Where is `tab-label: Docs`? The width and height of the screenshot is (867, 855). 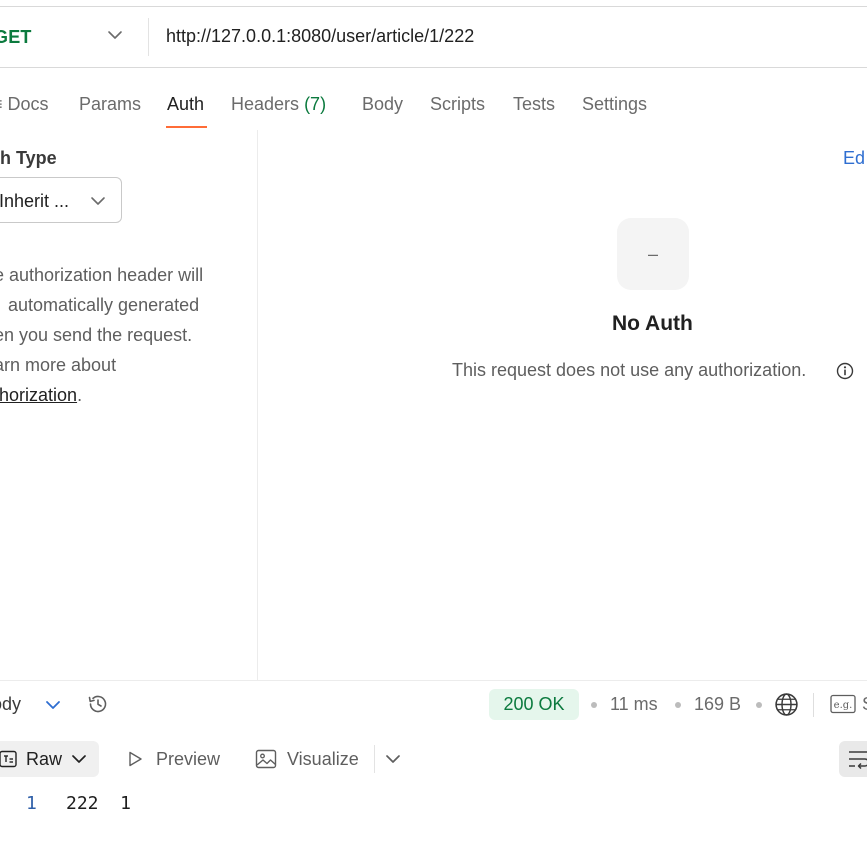
tab-label: Docs is located at coordinates (28, 104).